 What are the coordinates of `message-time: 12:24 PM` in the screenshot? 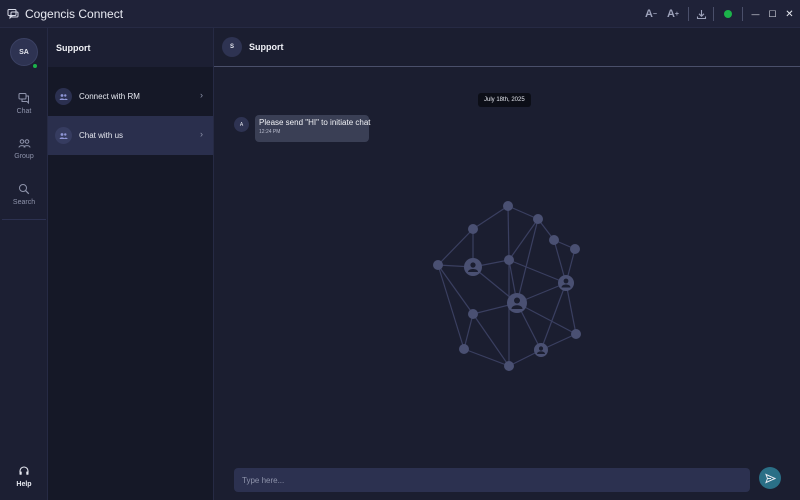 It's located at (270, 132).